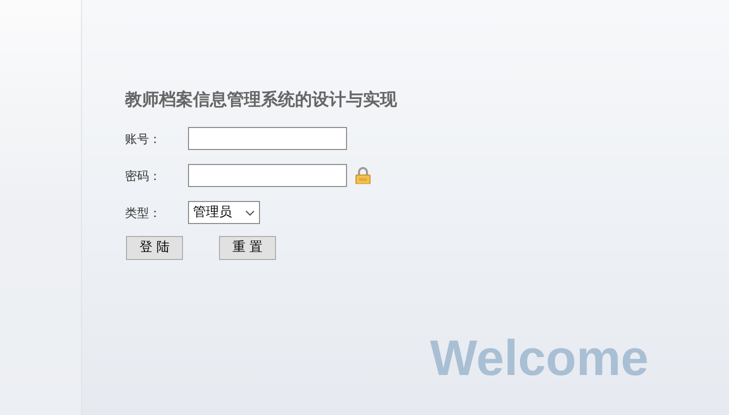  I want to click on type-select: 管理员, so click(224, 212).